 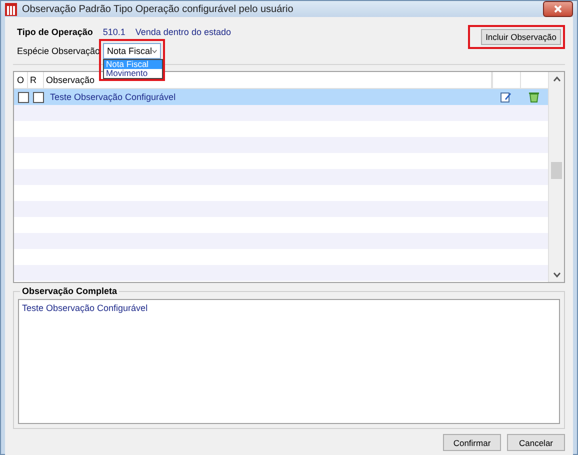 I want to click on close-button, so click(x=558, y=9).